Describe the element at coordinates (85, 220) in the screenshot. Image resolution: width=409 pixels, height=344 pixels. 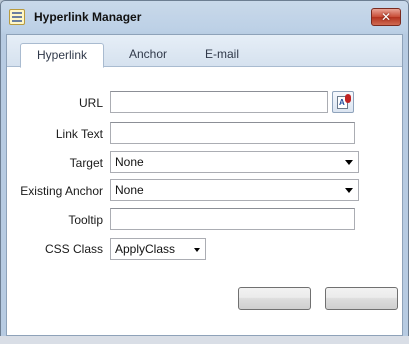
I see `tooltip-label: Tooltip` at that location.